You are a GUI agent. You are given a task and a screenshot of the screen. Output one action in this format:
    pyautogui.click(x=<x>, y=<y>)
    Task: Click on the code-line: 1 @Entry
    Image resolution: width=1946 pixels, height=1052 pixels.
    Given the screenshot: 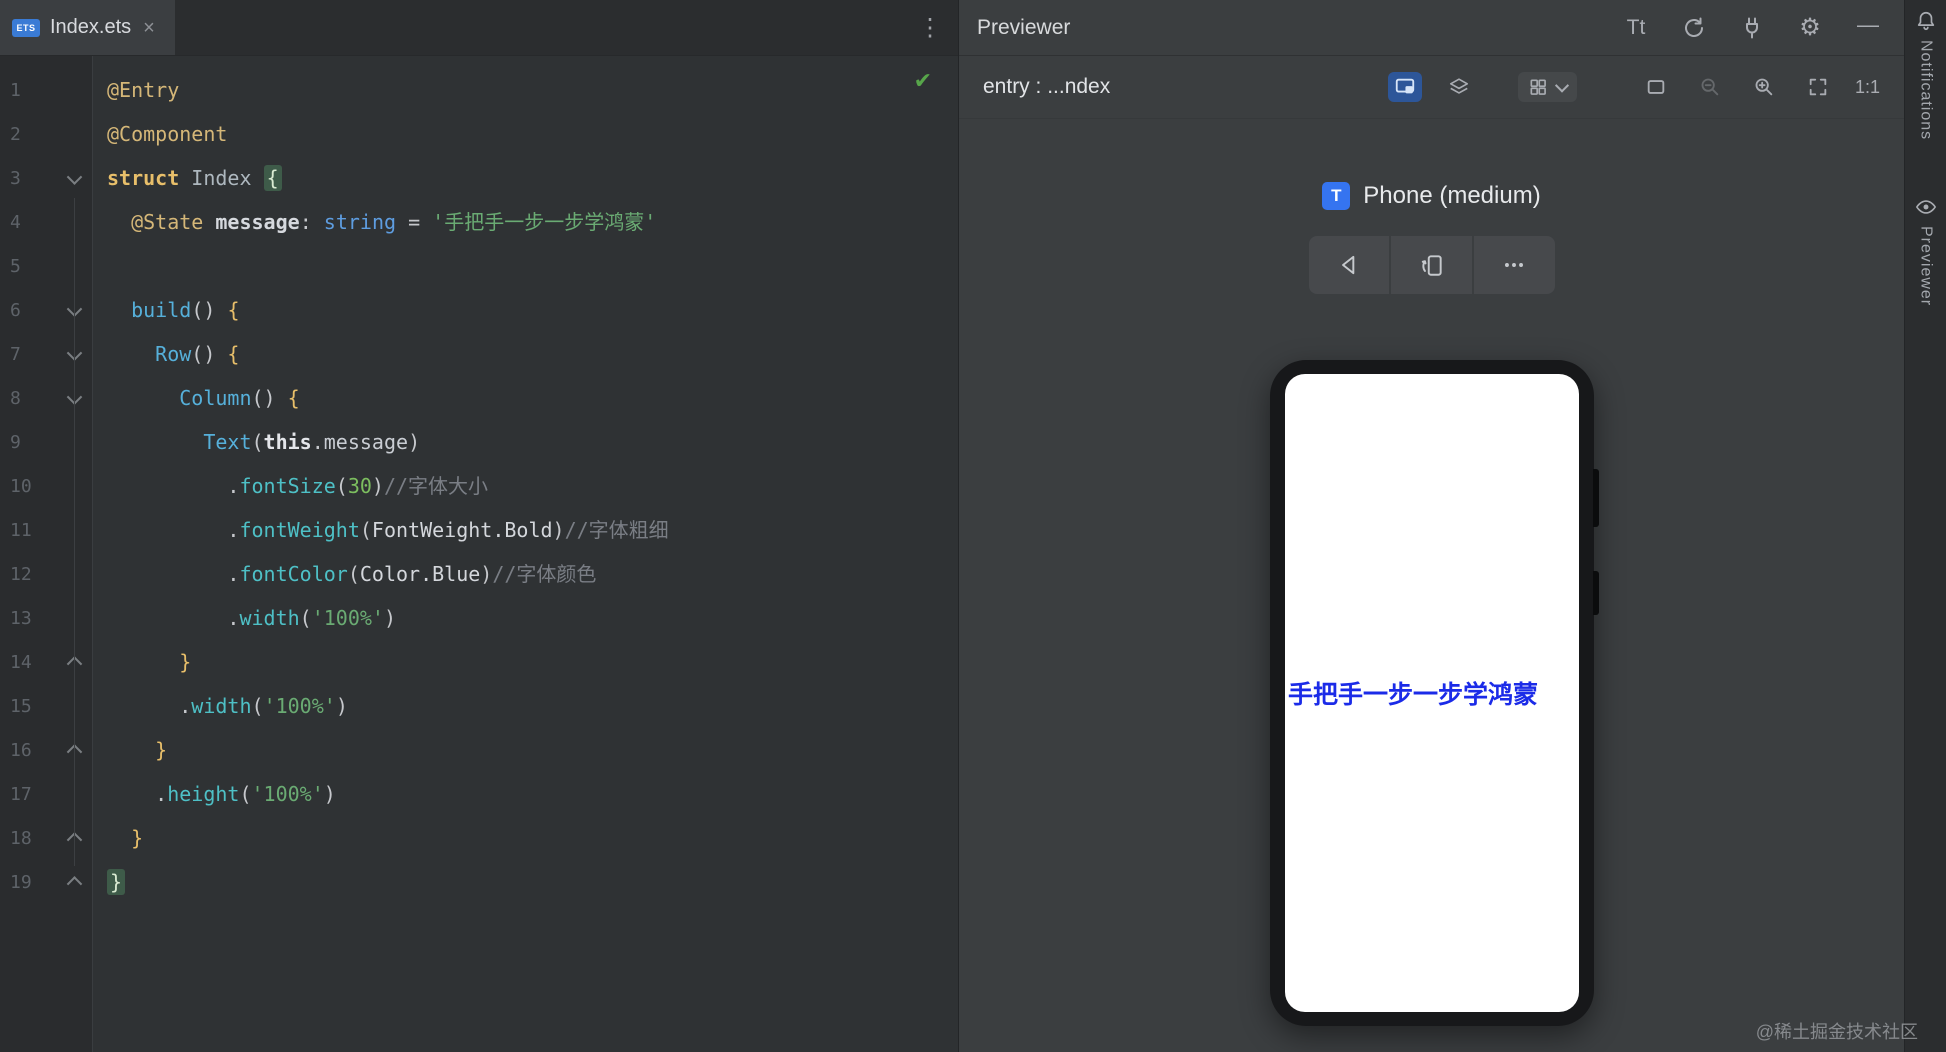 What is the action you would take?
    pyautogui.click(x=479, y=90)
    